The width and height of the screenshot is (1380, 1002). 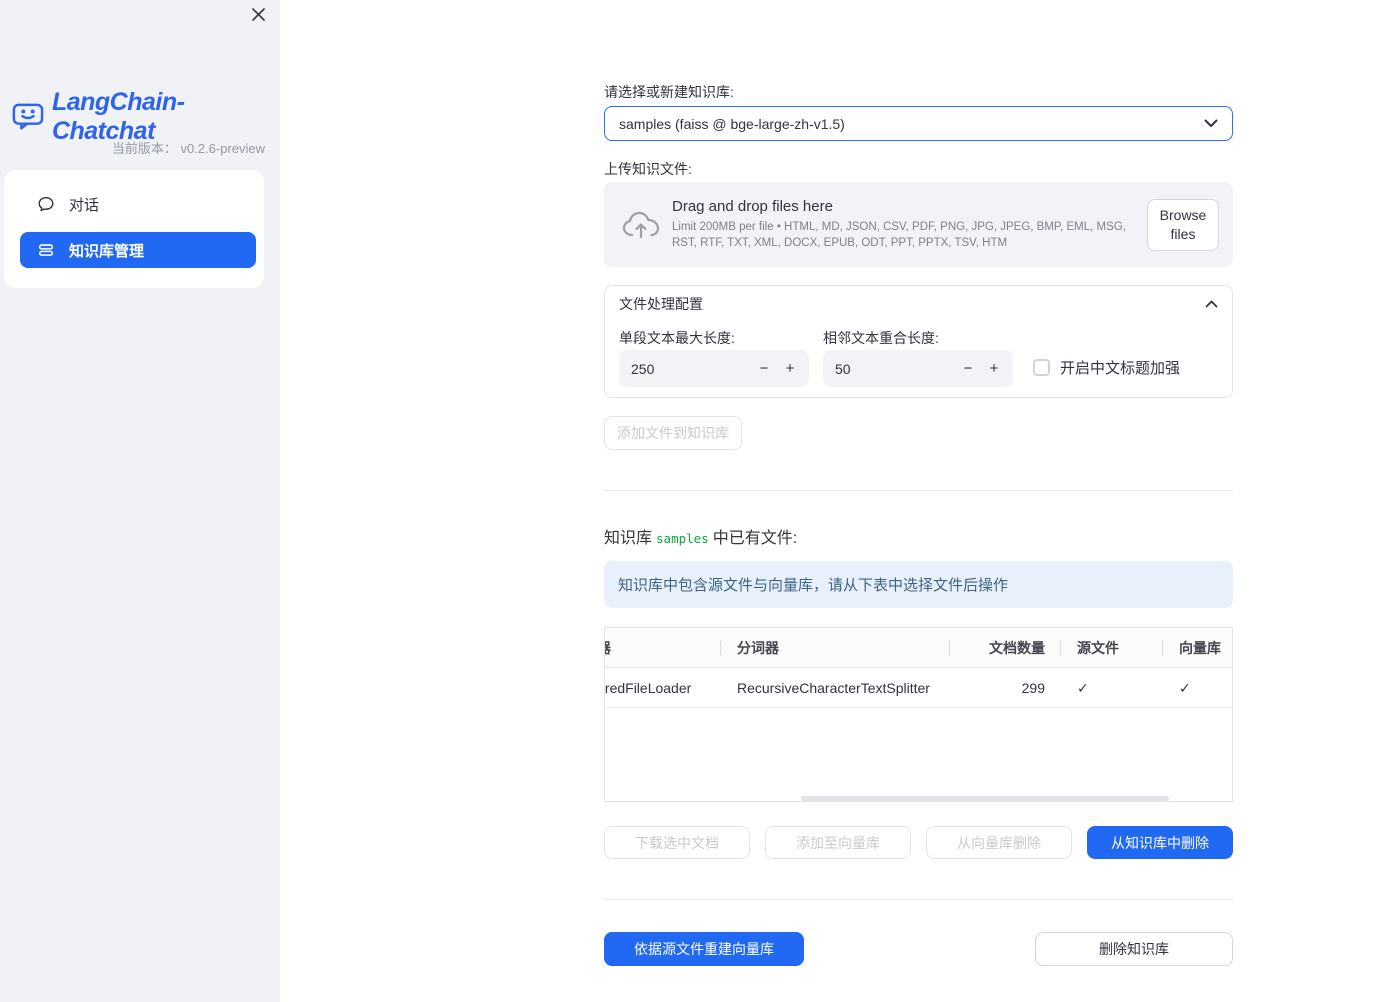 I want to click on checkbox-label: 开启中文标题加强, so click(x=1120, y=368).